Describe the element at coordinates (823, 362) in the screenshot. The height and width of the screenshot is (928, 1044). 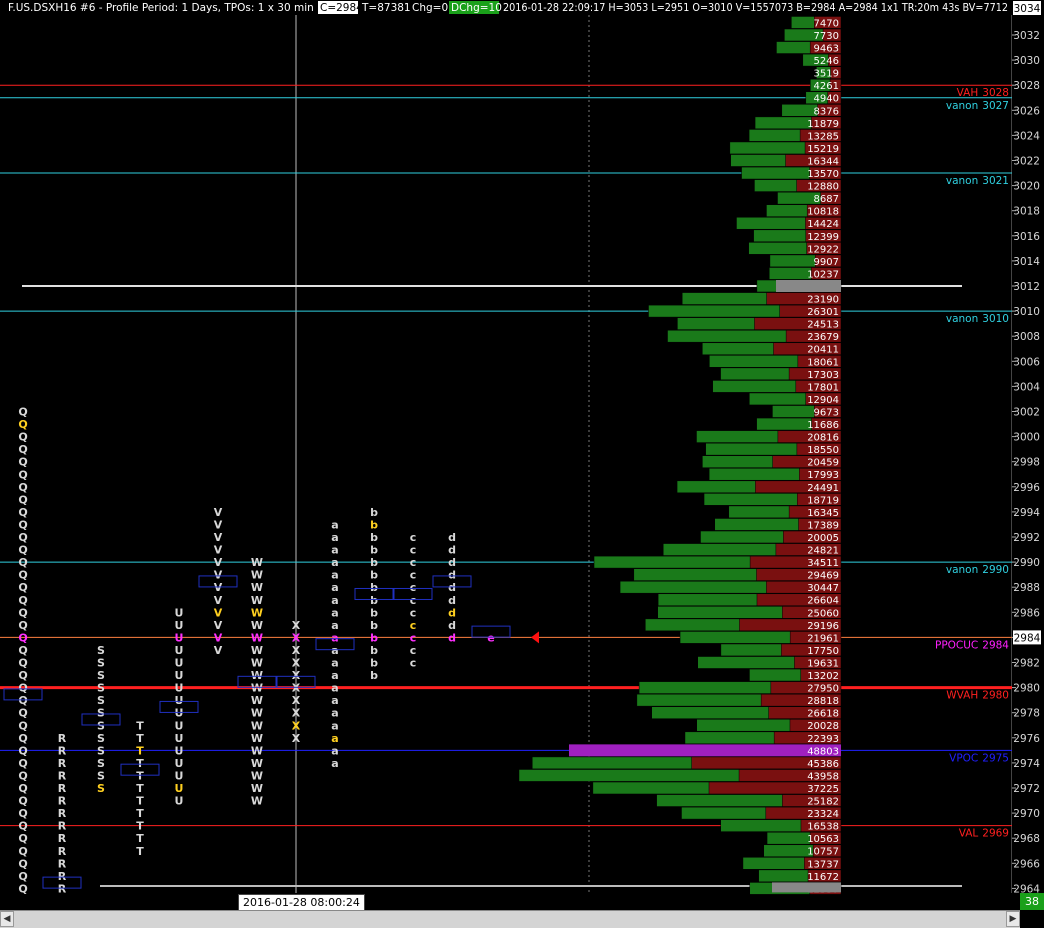
I see `profile-volume-label: 18061` at that location.